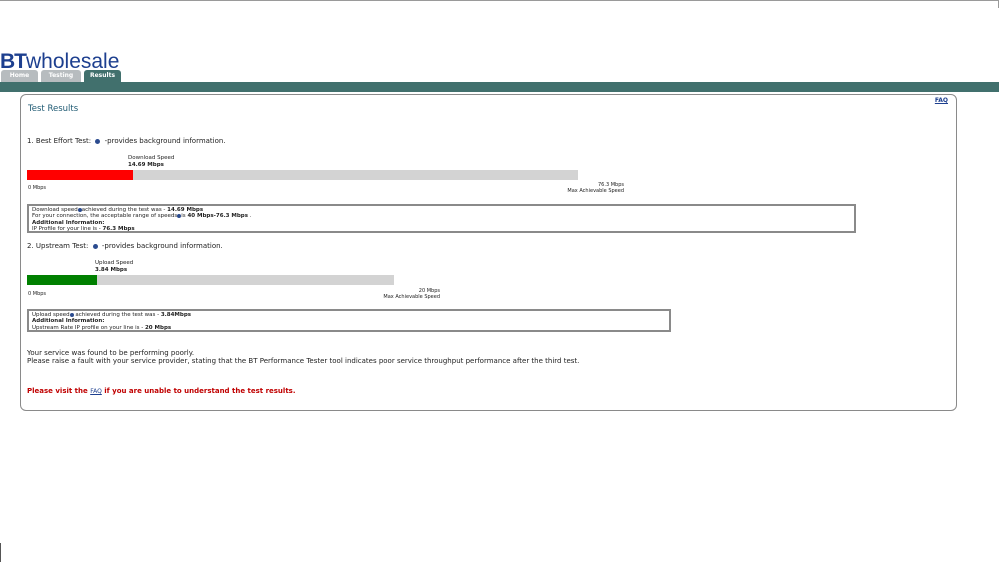  I want to click on upload-scale-max-label: Max Achievable Speed, so click(411, 297).